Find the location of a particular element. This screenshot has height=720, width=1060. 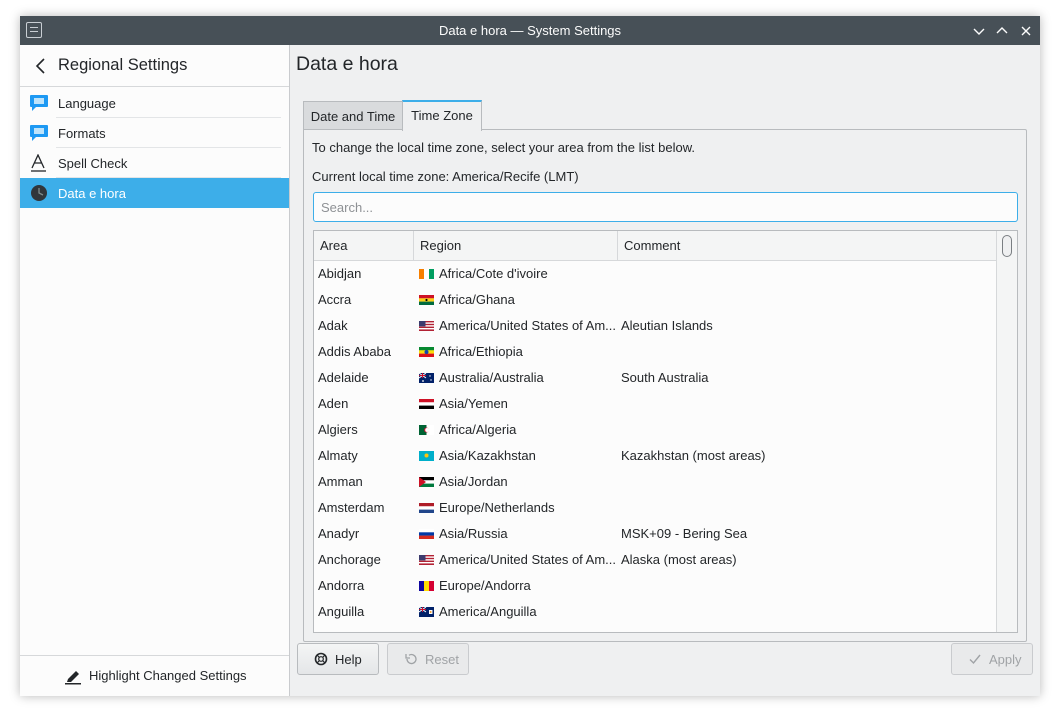

back-arrow-icon is located at coordinates (41, 66).